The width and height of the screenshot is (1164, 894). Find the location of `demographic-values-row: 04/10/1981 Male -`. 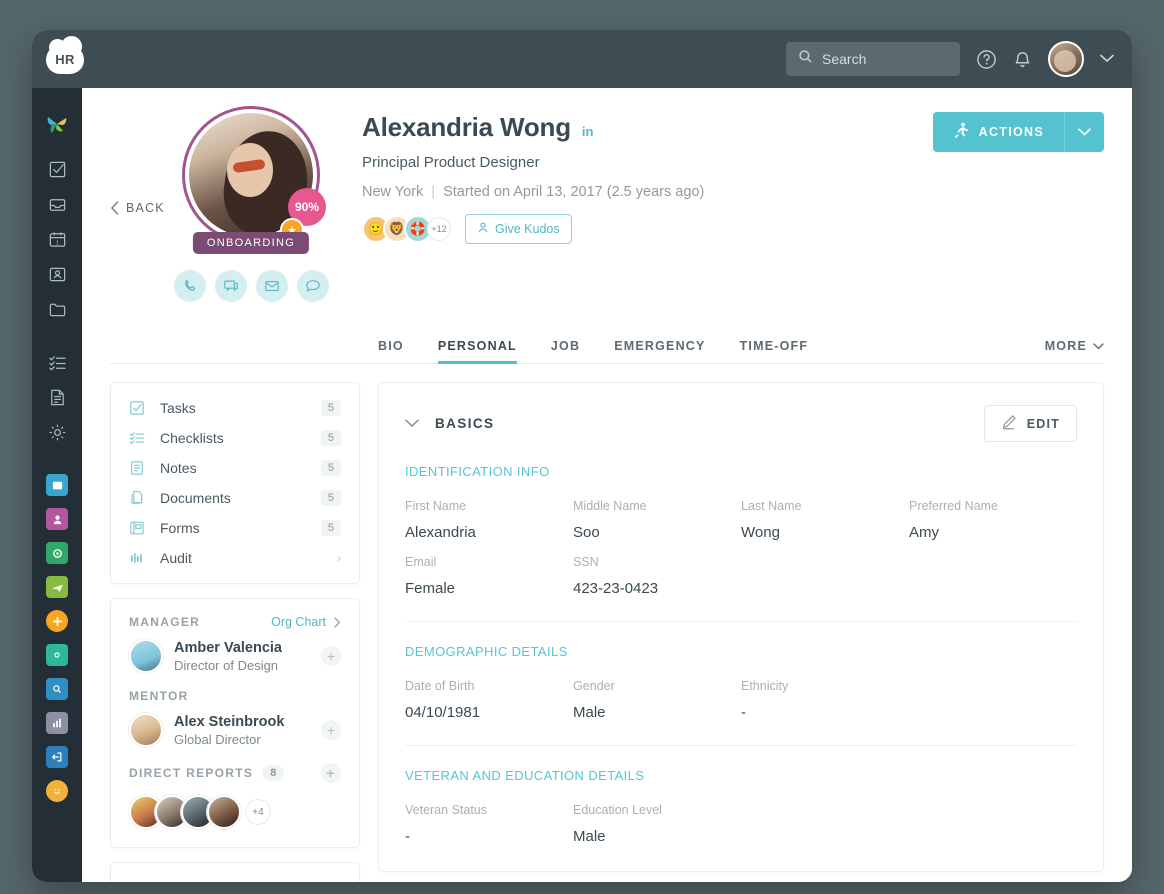

demographic-values-row: 04/10/1981 Male - is located at coordinates (741, 707).